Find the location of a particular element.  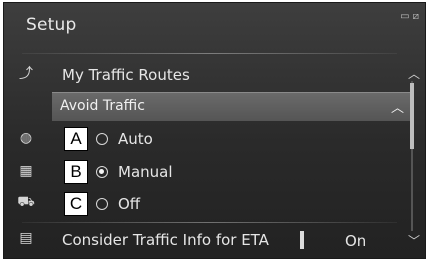

radio-off is located at coordinates (102, 204).